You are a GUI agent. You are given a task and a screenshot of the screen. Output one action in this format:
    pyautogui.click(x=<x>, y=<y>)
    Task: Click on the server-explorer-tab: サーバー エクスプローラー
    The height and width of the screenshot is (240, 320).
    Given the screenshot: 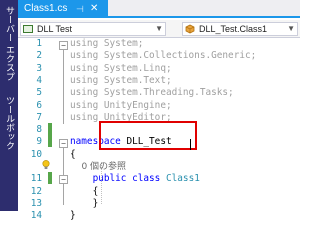 What is the action you would take?
    pyautogui.click(x=9, y=47)
    